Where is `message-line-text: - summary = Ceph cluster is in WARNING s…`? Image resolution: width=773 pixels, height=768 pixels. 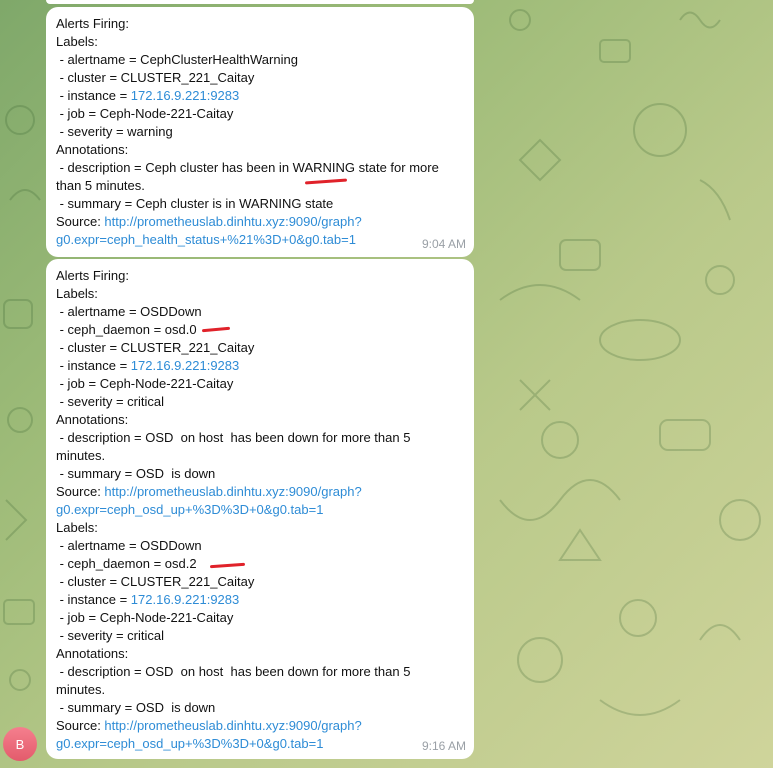 message-line-text: - summary = Ceph cluster is in WARNING s… is located at coordinates (195, 203).